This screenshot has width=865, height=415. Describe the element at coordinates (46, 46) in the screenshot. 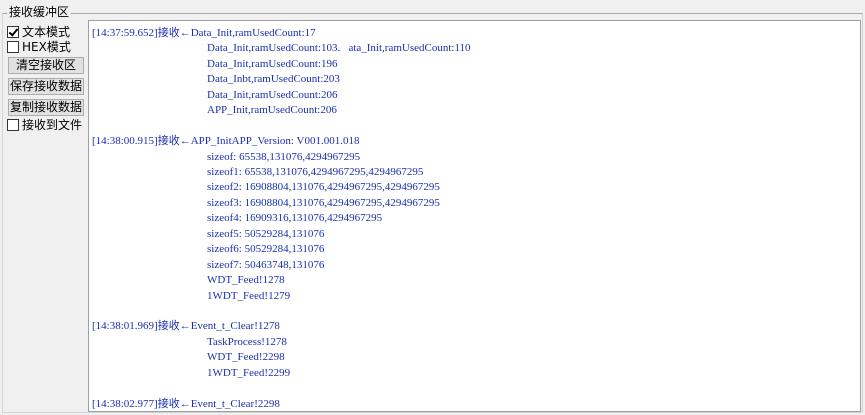

I see `hex-mode-label: HEX模式` at that location.